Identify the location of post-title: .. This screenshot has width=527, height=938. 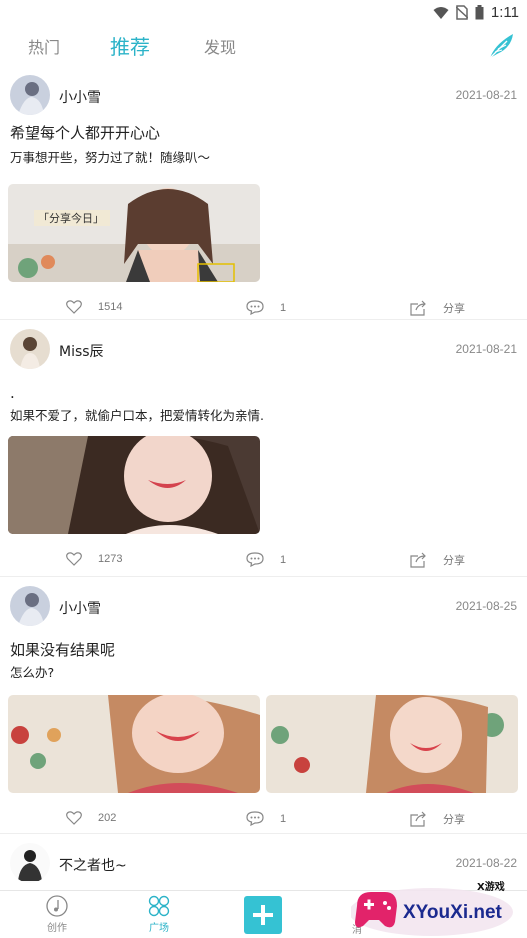
(12, 393).